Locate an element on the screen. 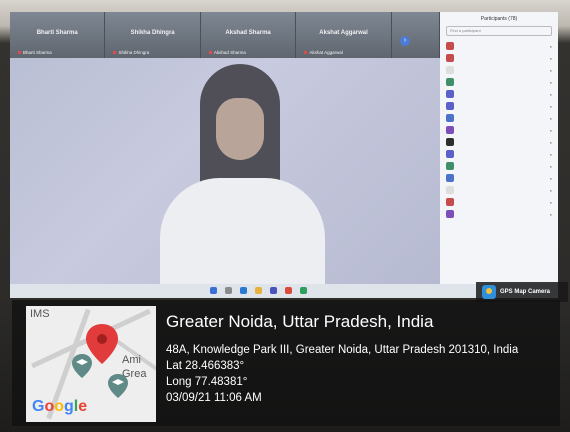 The width and height of the screenshot is (570, 432). participant-name: Akshad Sharma is located at coordinates (248, 33).